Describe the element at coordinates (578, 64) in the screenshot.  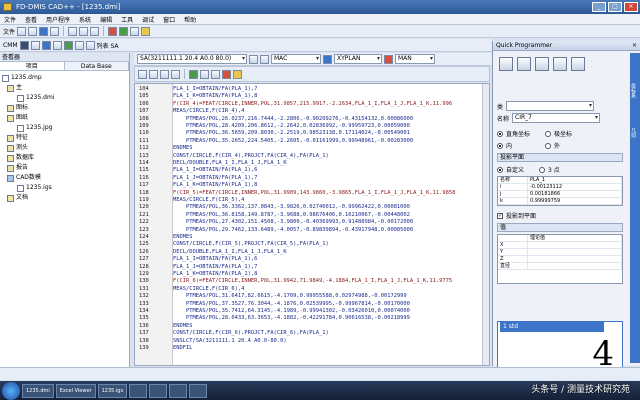
I see `sphere-feature-icon` at that location.